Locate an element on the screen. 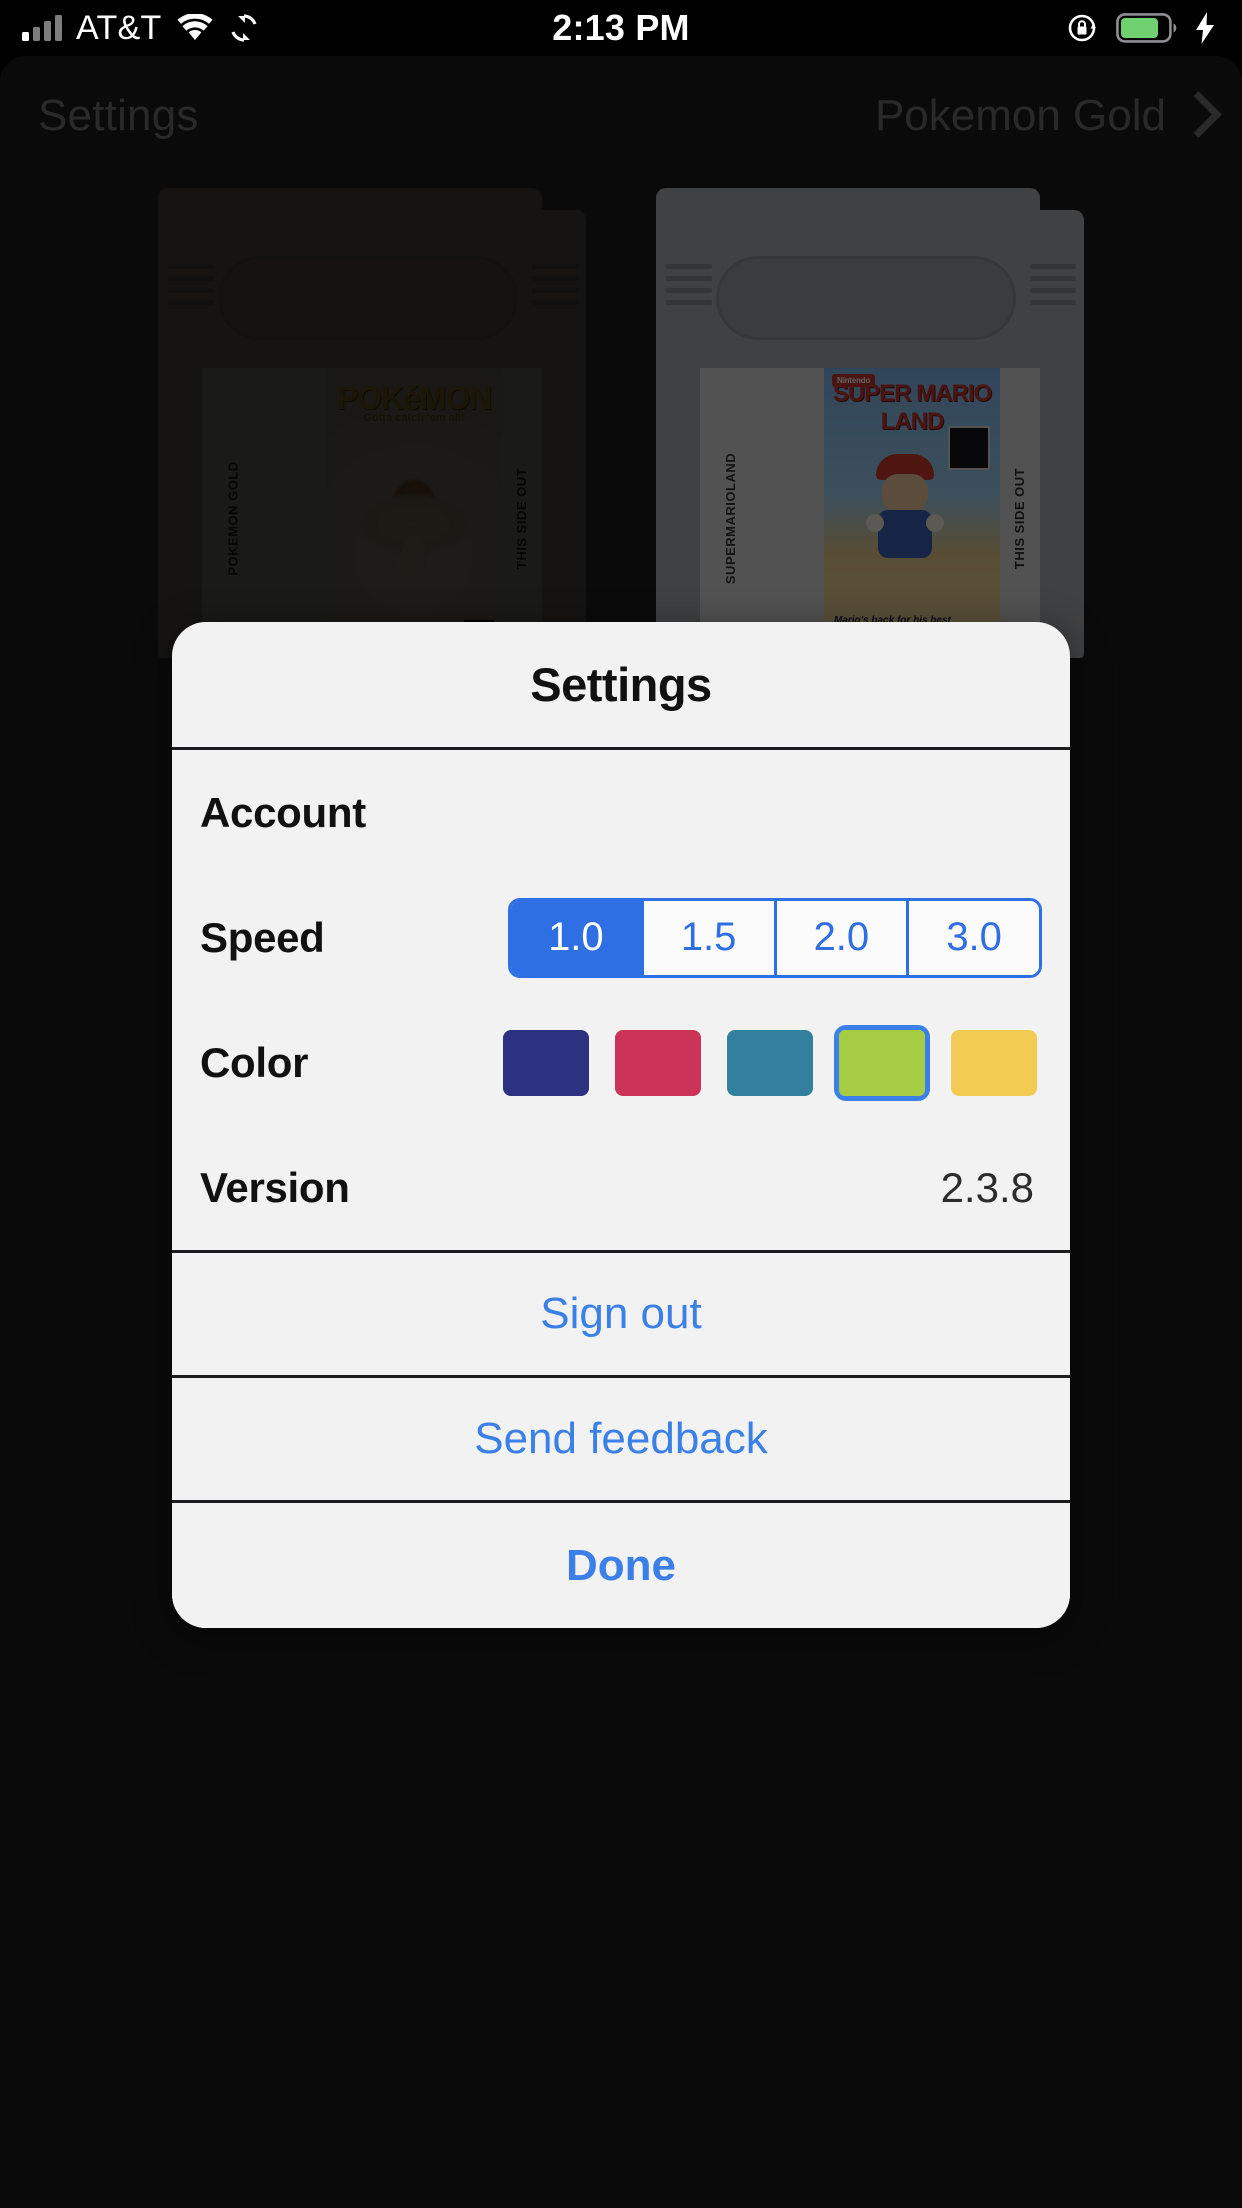  version-value: 2.3.8 is located at coordinates (987, 1187).